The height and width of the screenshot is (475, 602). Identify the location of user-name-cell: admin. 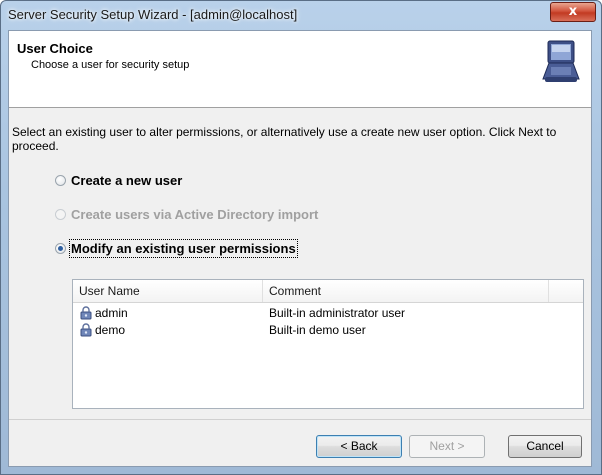
(111, 313).